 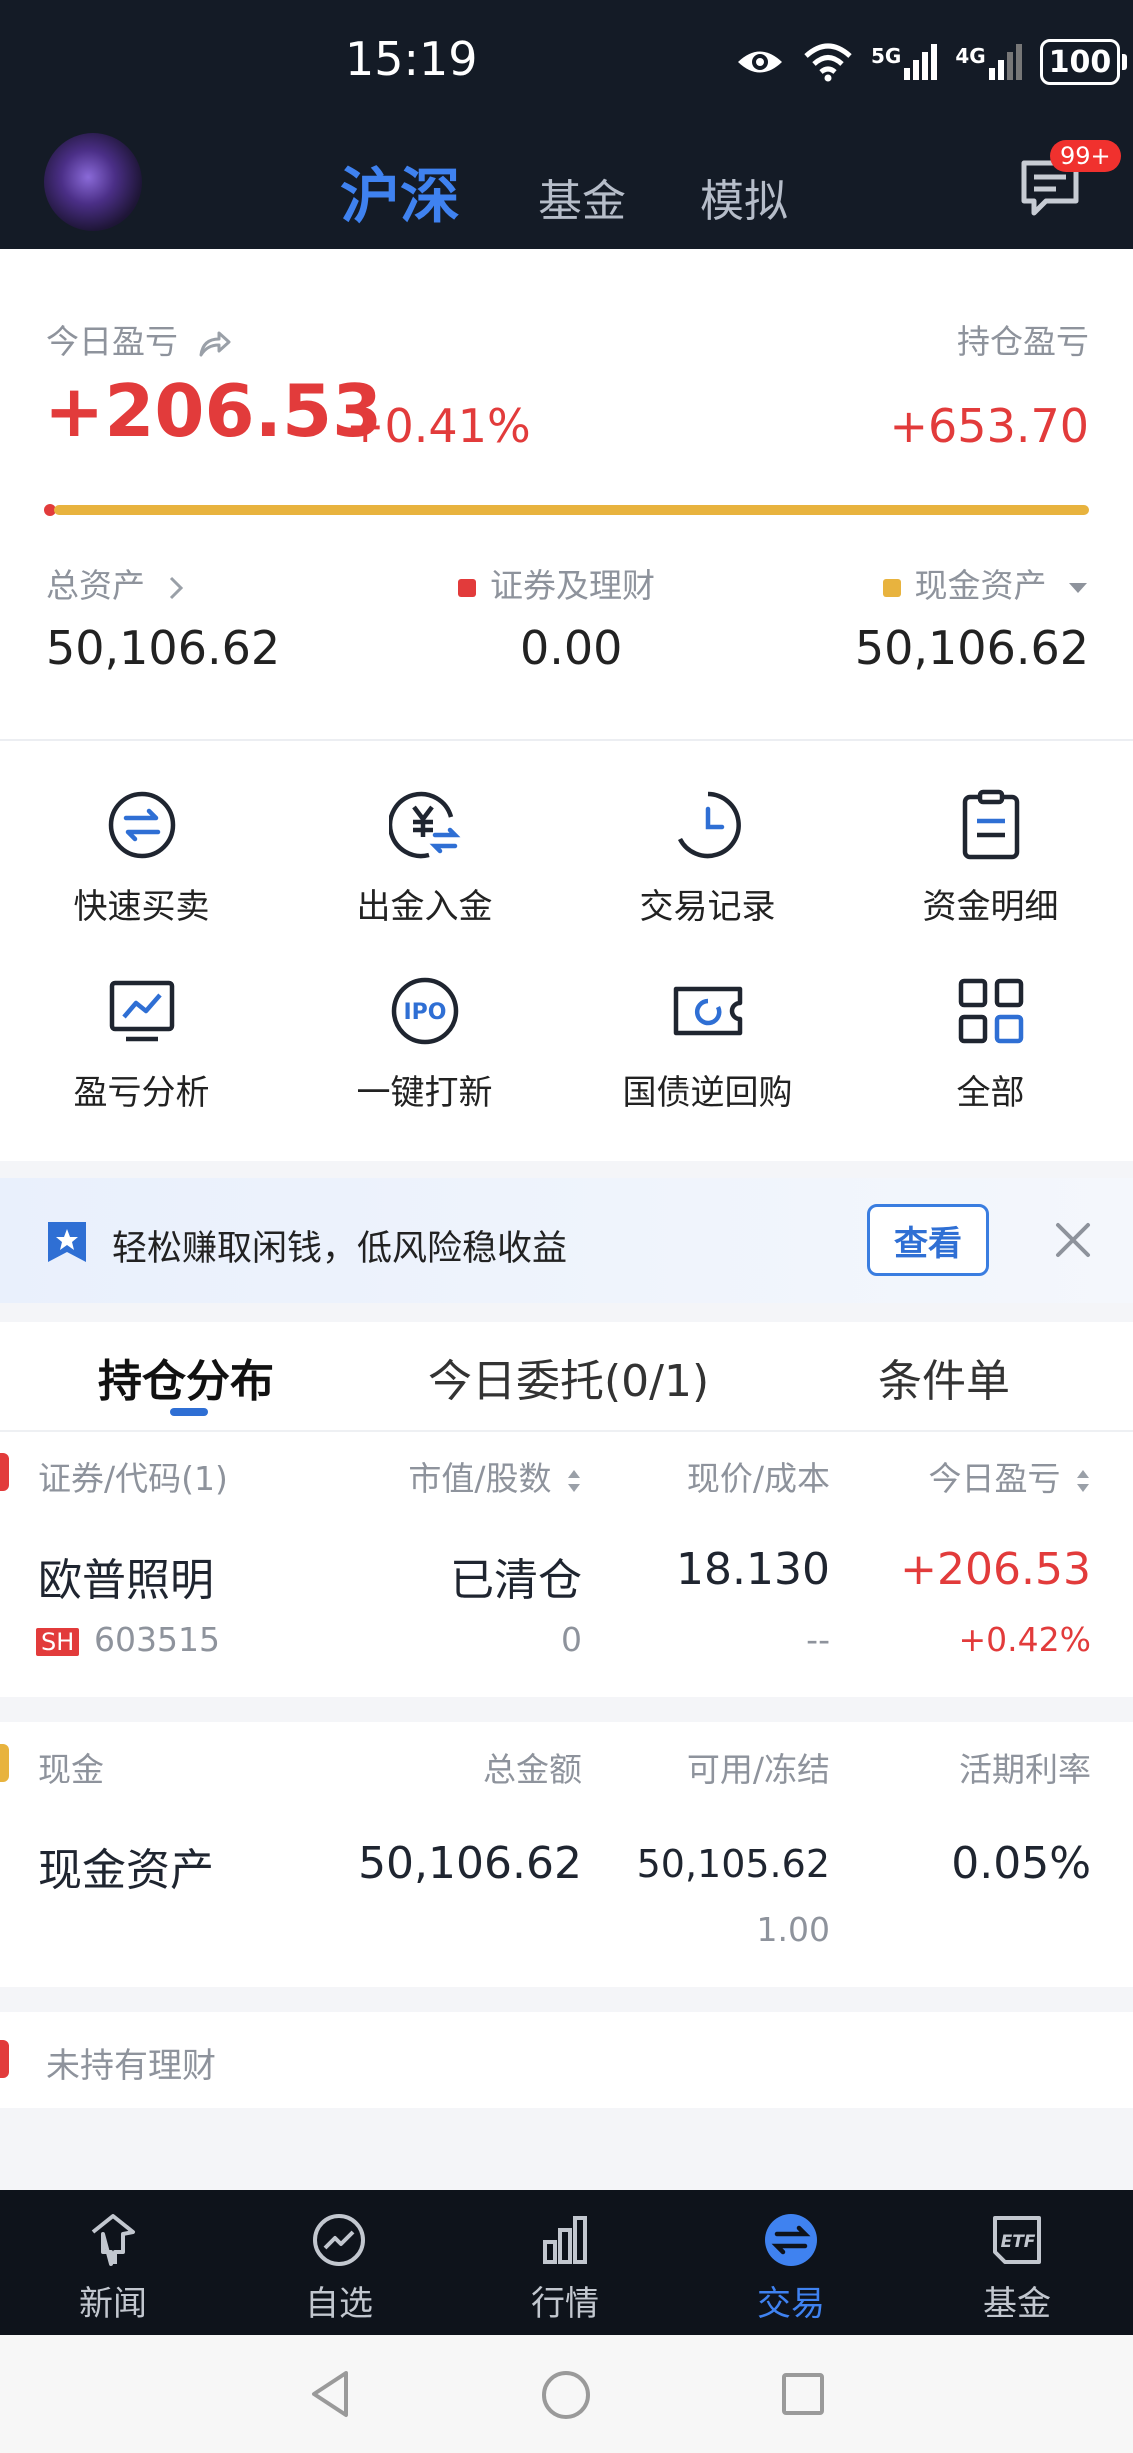 What do you see at coordinates (803, 2394) in the screenshot?
I see `recents-icon` at bounding box center [803, 2394].